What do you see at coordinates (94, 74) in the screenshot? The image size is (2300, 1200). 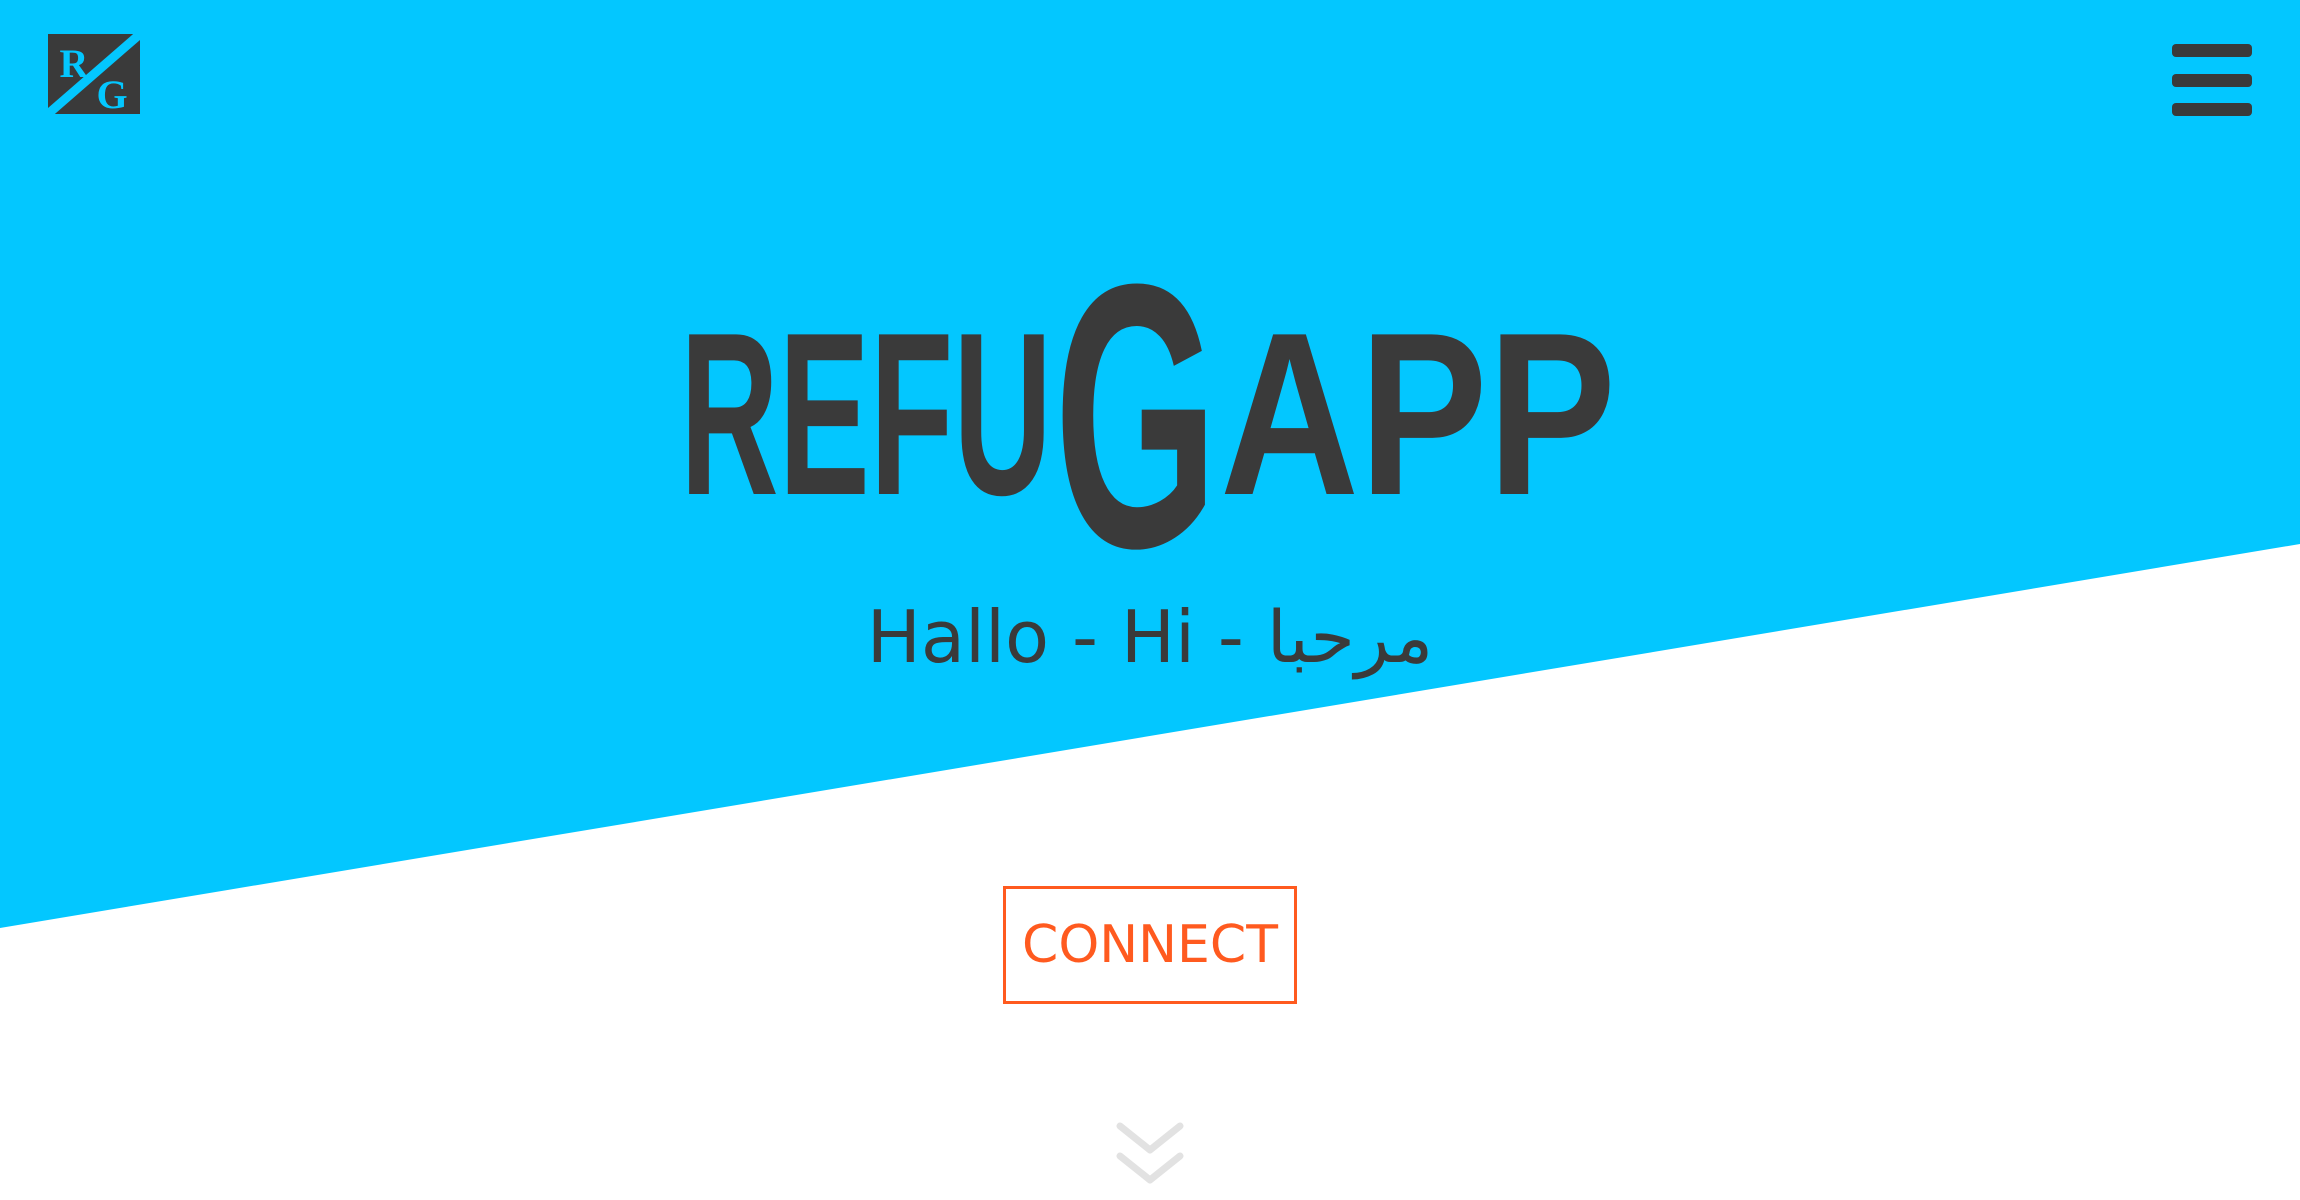 I see `rg-logo-icon: R G` at bounding box center [94, 74].